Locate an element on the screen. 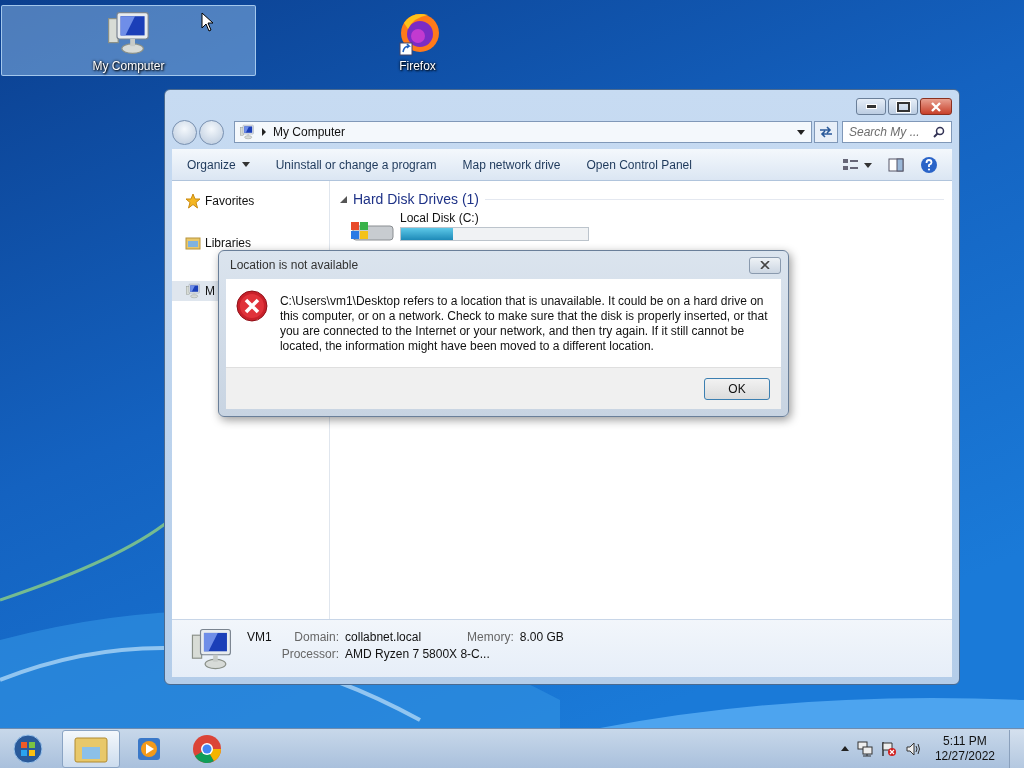 Image resolution: width=1024 pixels, height=768 pixels. field-label: Memory: is located at coordinates (490, 637).